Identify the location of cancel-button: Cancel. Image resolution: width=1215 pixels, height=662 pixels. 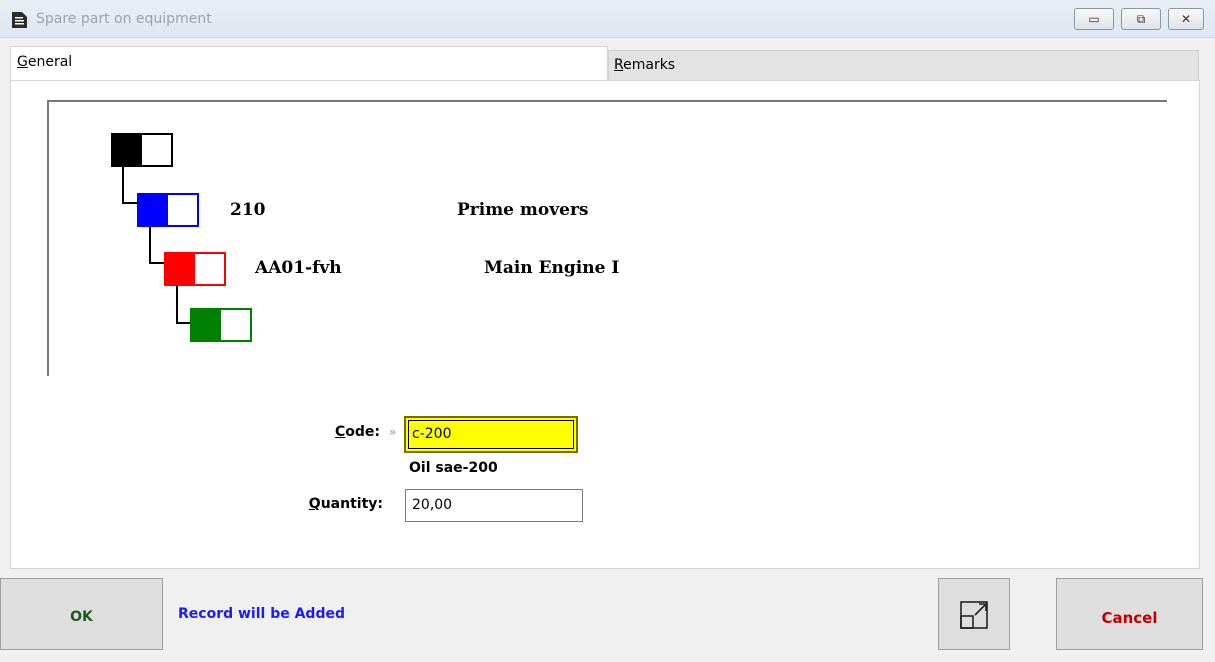
(1129, 614).